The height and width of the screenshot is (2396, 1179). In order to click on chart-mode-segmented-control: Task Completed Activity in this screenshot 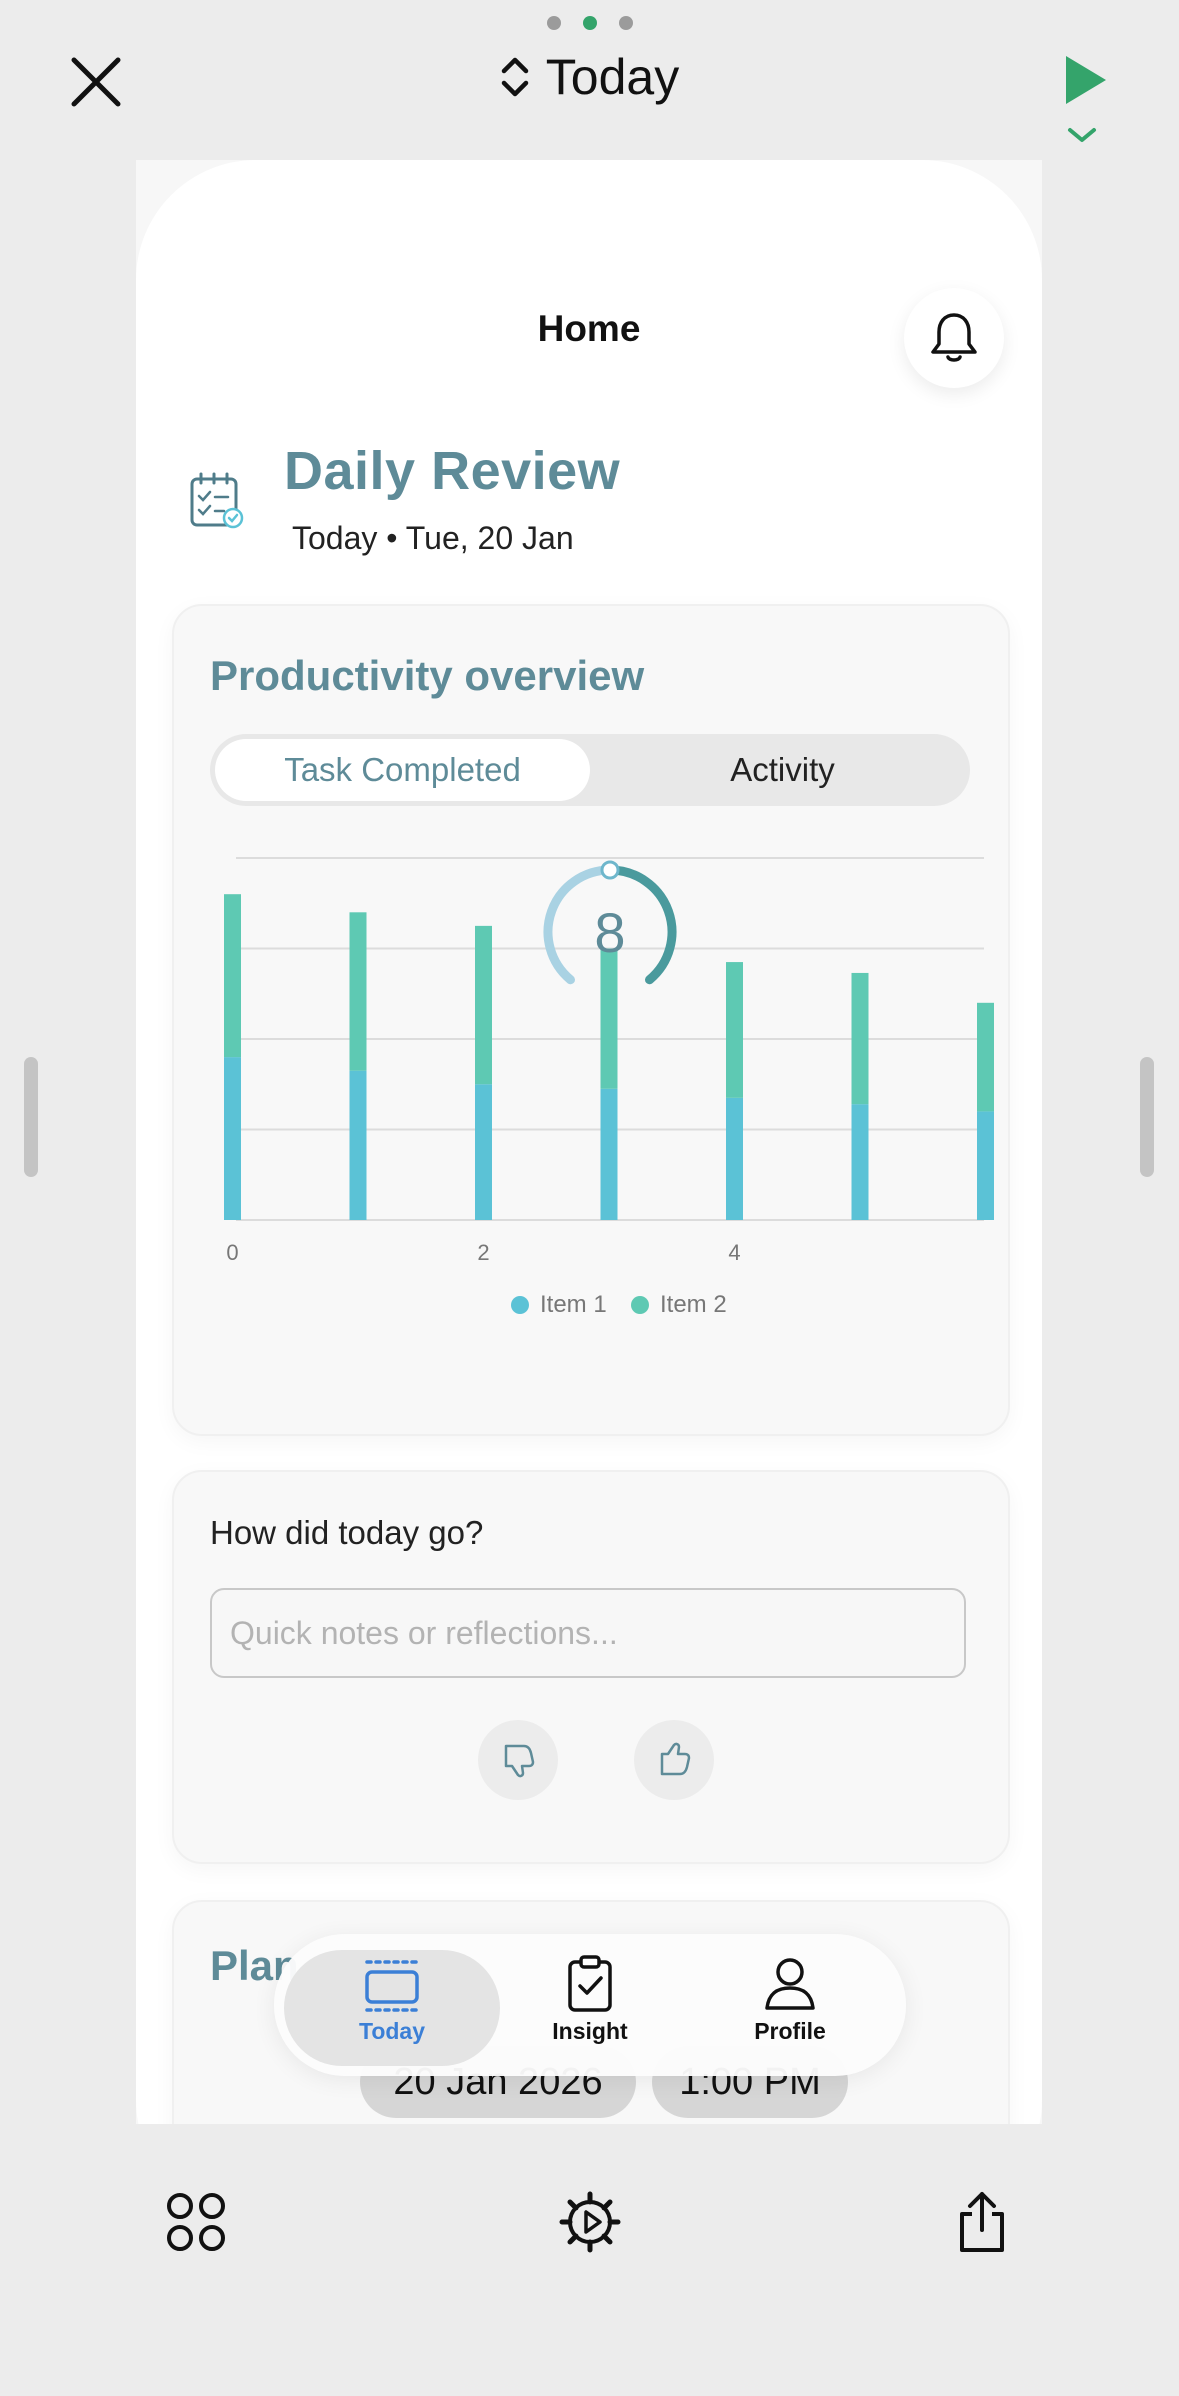, I will do `click(590, 770)`.